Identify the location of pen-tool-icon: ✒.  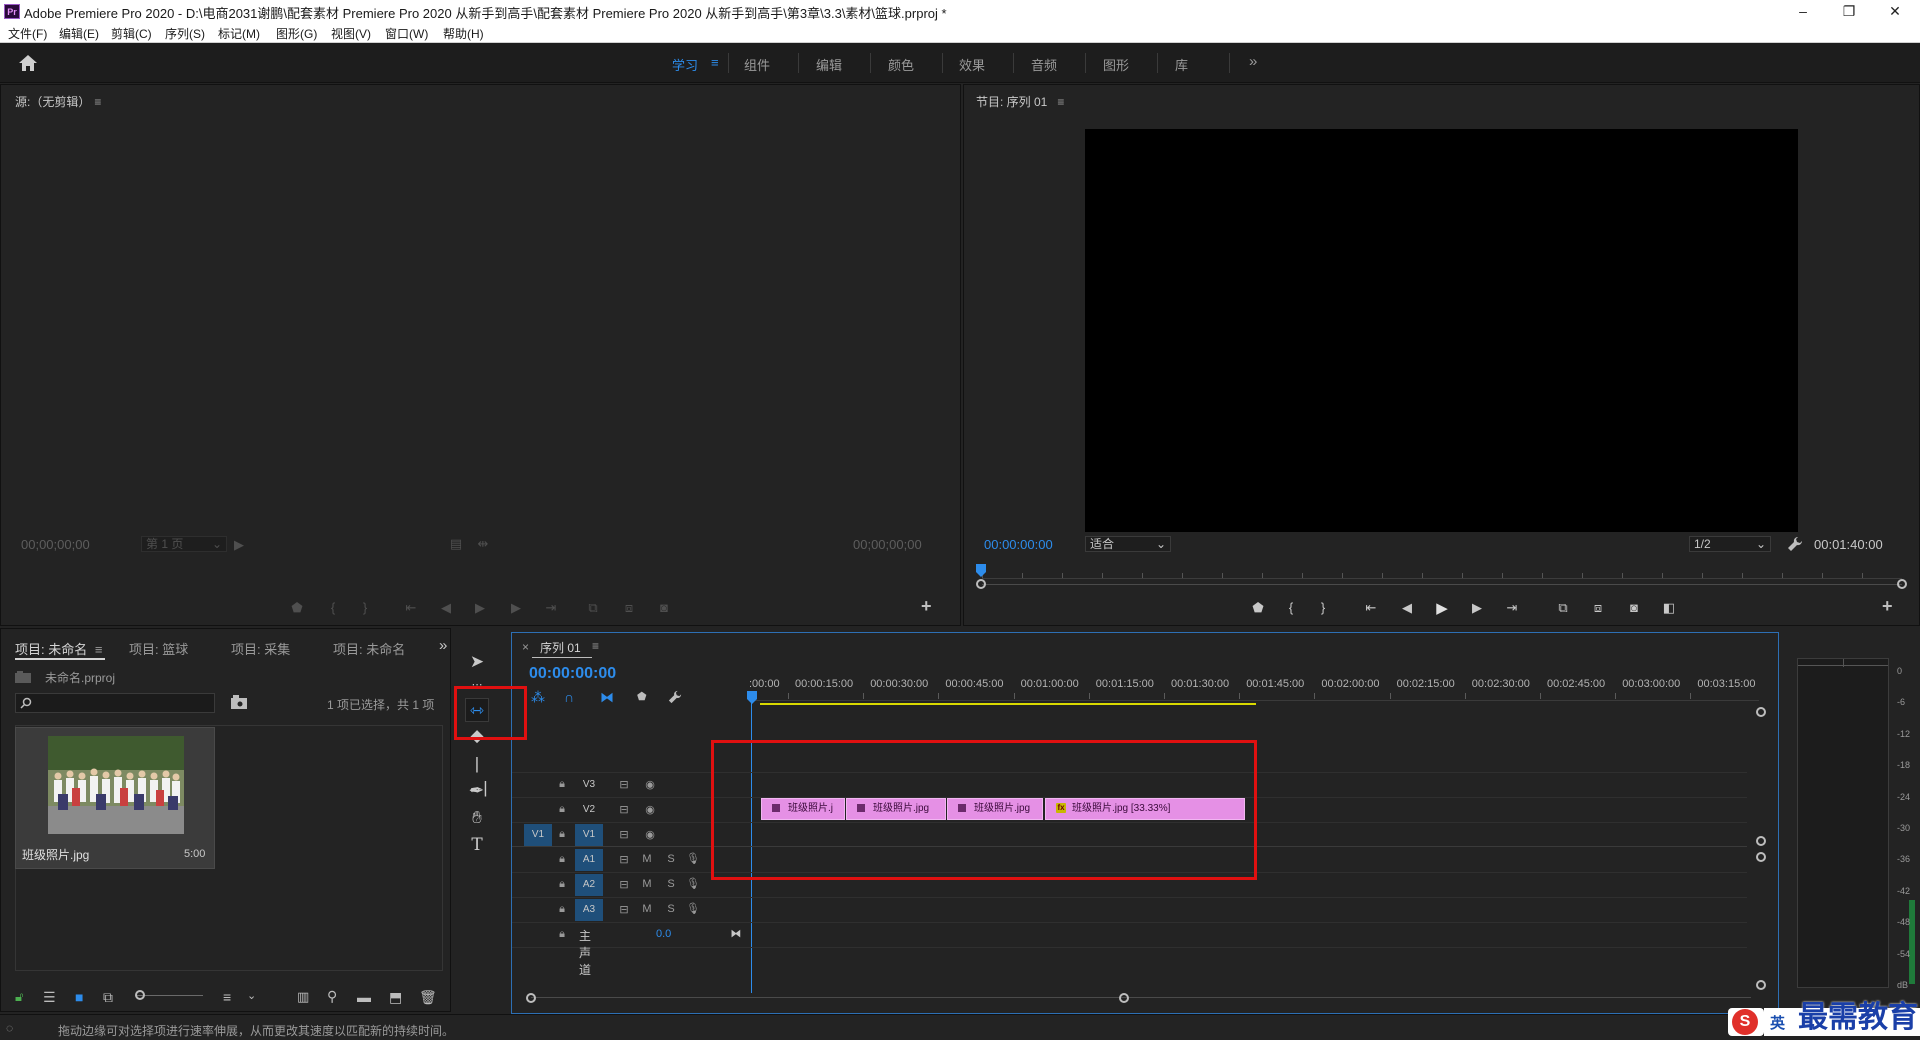
(477, 791).